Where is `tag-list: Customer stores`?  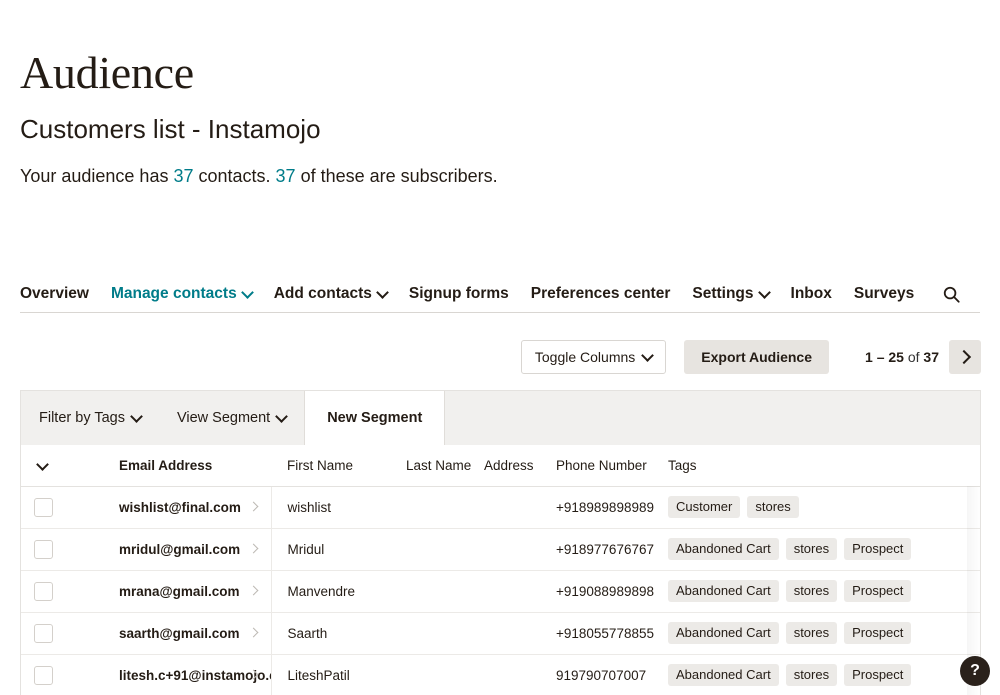 tag-list: Customer stores is located at coordinates (824, 507).